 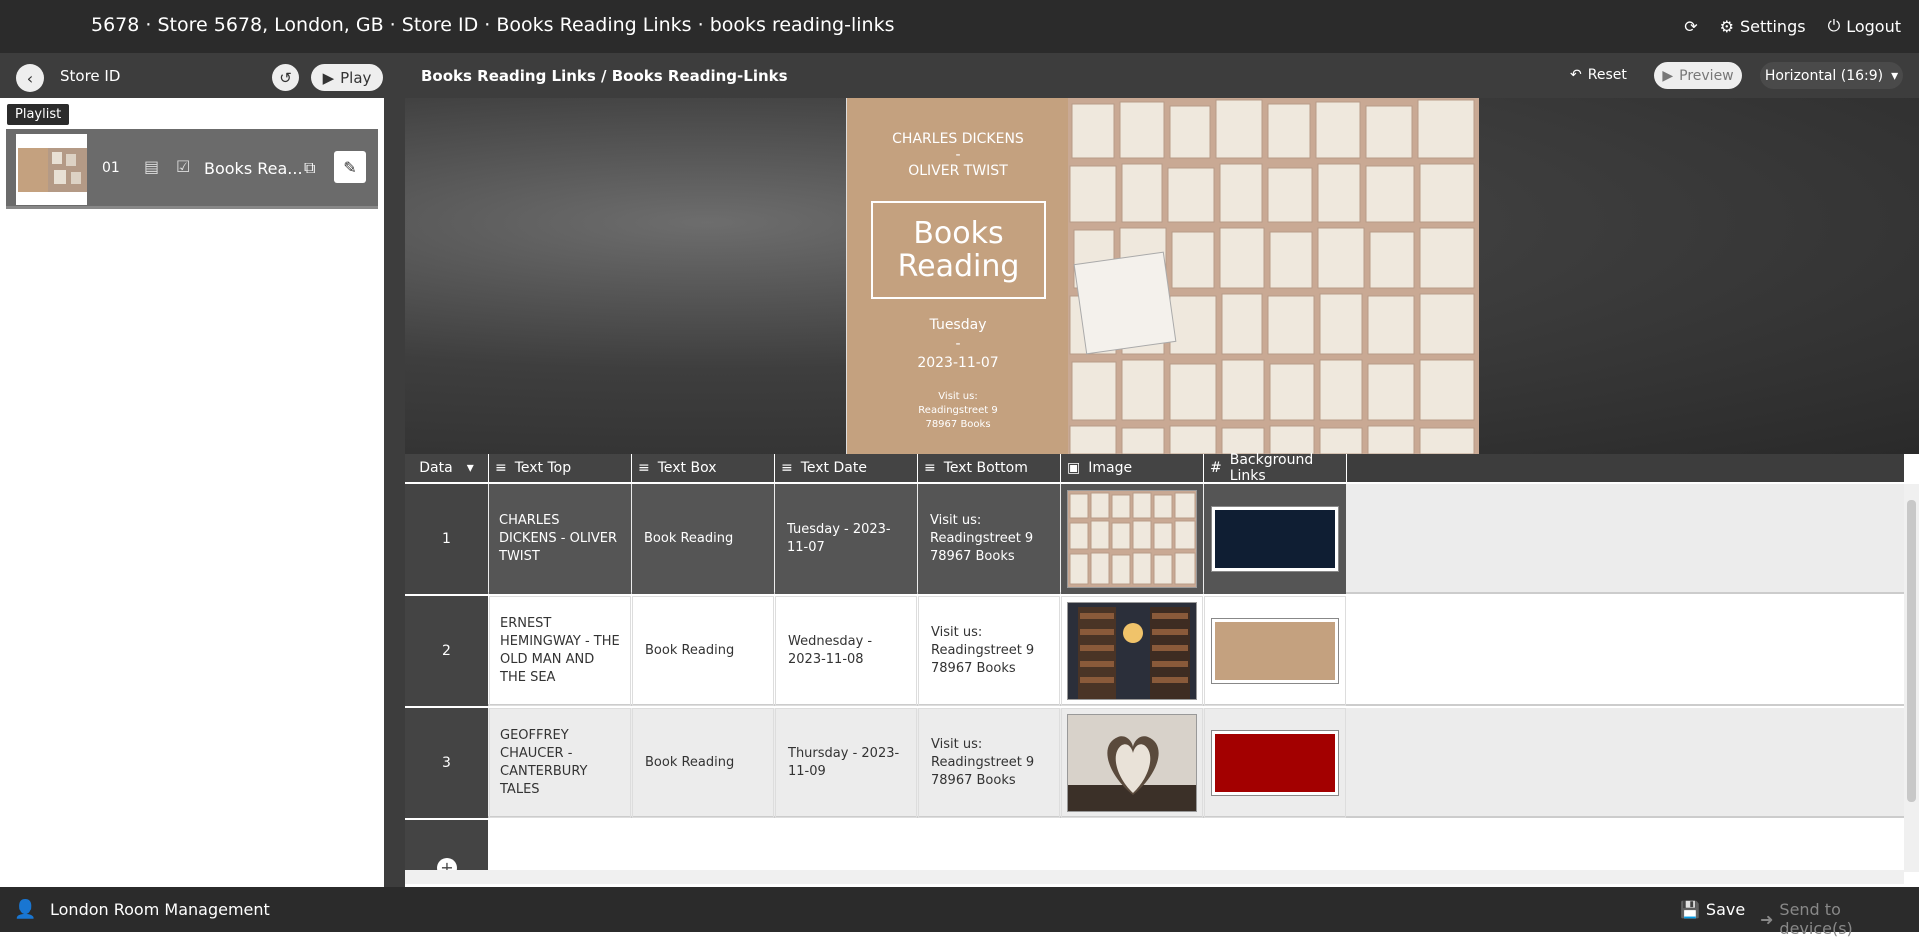 What do you see at coordinates (833, 468) in the screenshot?
I see `column-header-label: Text Date` at bounding box center [833, 468].